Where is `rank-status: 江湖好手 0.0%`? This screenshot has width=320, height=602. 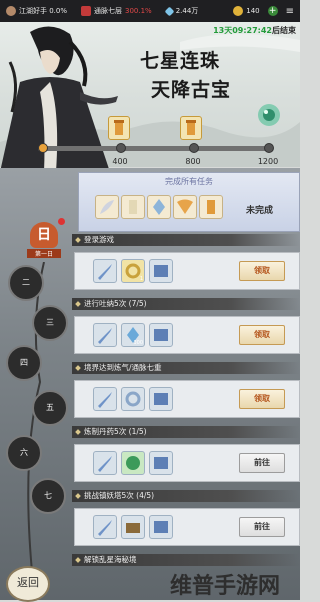
rank-status: 江湖好手 0.0% is located at coordinates (36, 11).